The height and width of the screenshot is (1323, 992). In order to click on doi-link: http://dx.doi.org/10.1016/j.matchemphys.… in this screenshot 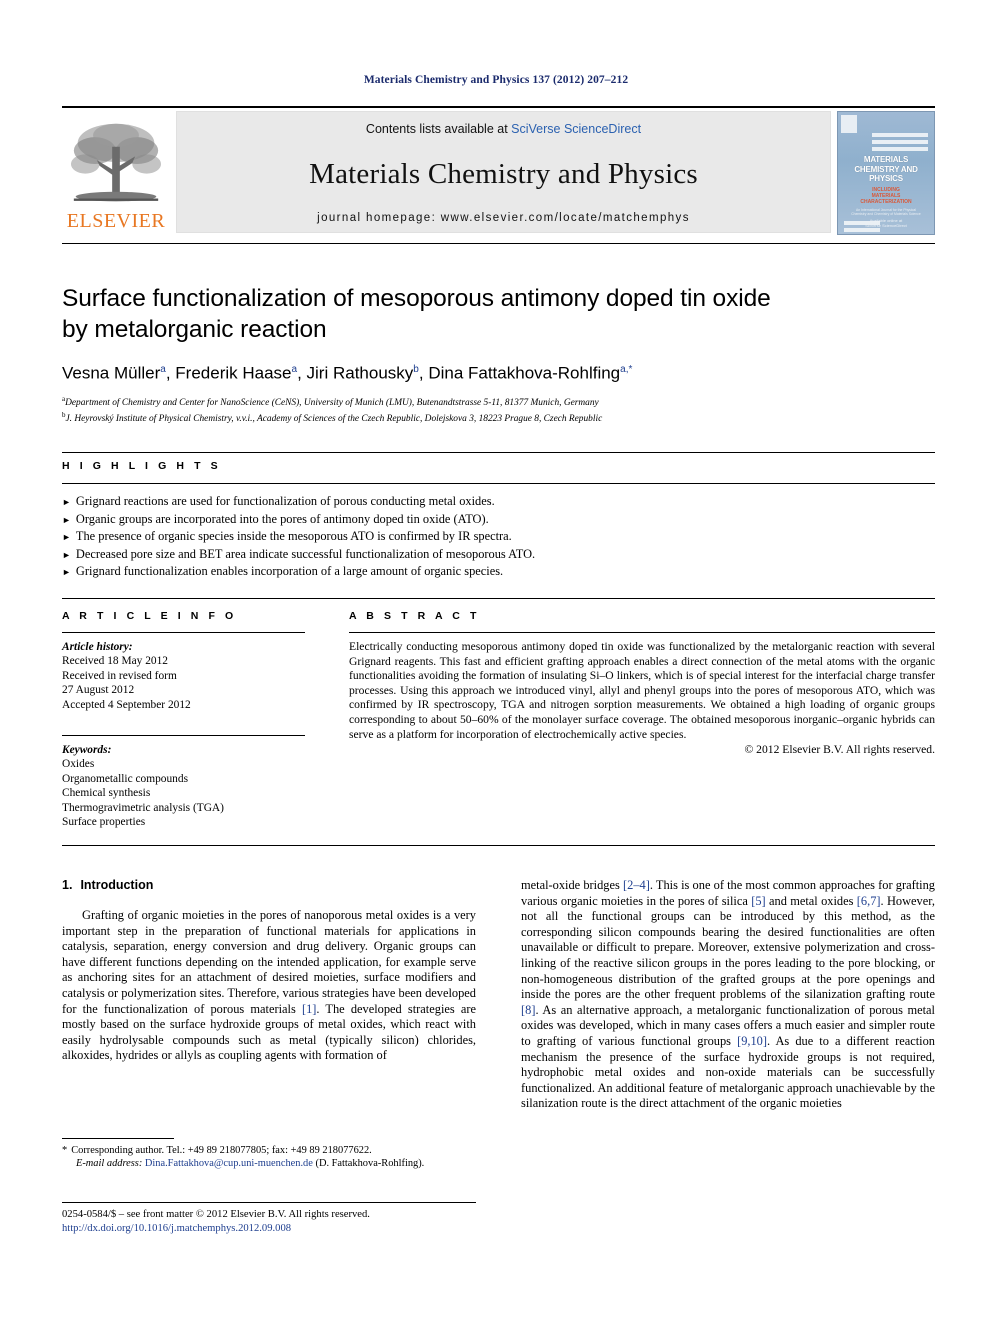, I will do `click(292, 1229)`.